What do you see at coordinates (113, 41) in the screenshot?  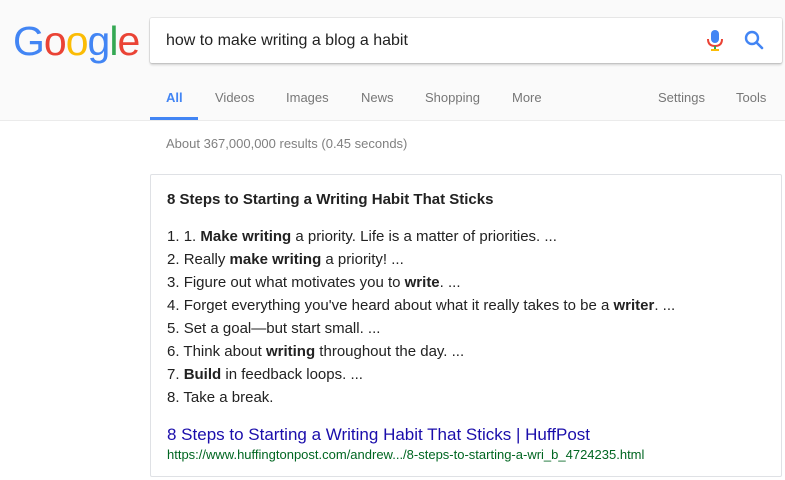 I see `logo-letter: l` at bounding box center [113, 41].